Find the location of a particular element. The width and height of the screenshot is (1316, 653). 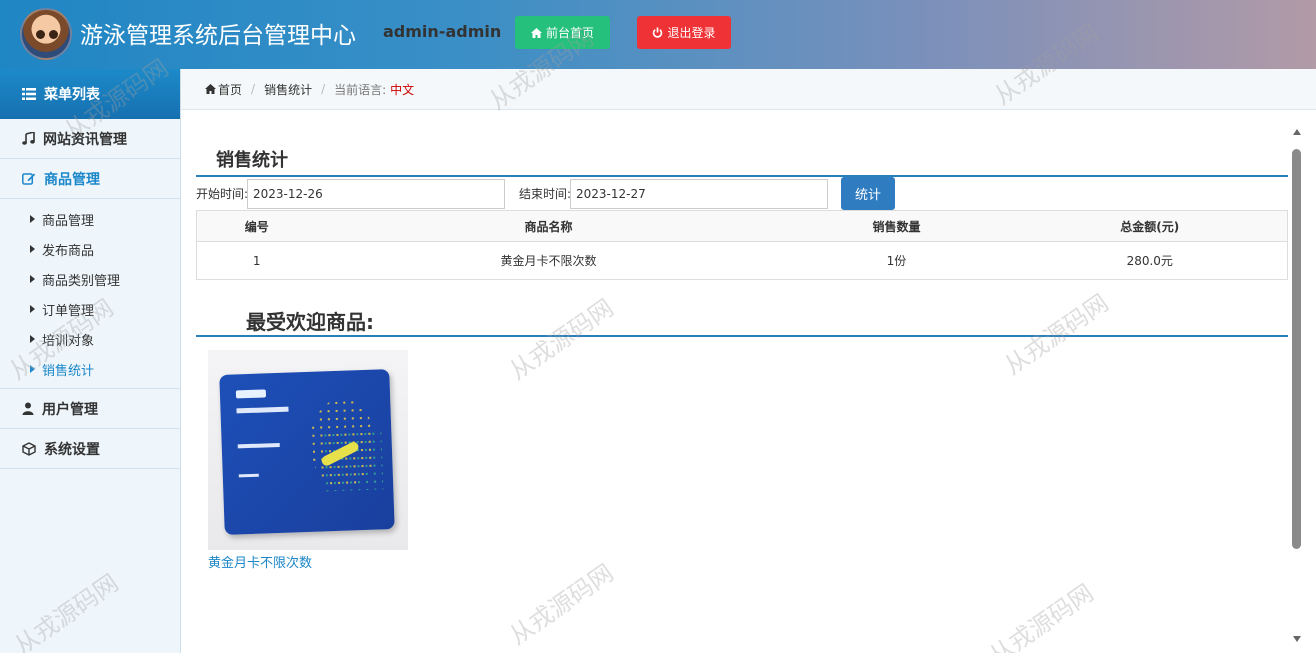

start-date-input is located at coordinates (376, 194).